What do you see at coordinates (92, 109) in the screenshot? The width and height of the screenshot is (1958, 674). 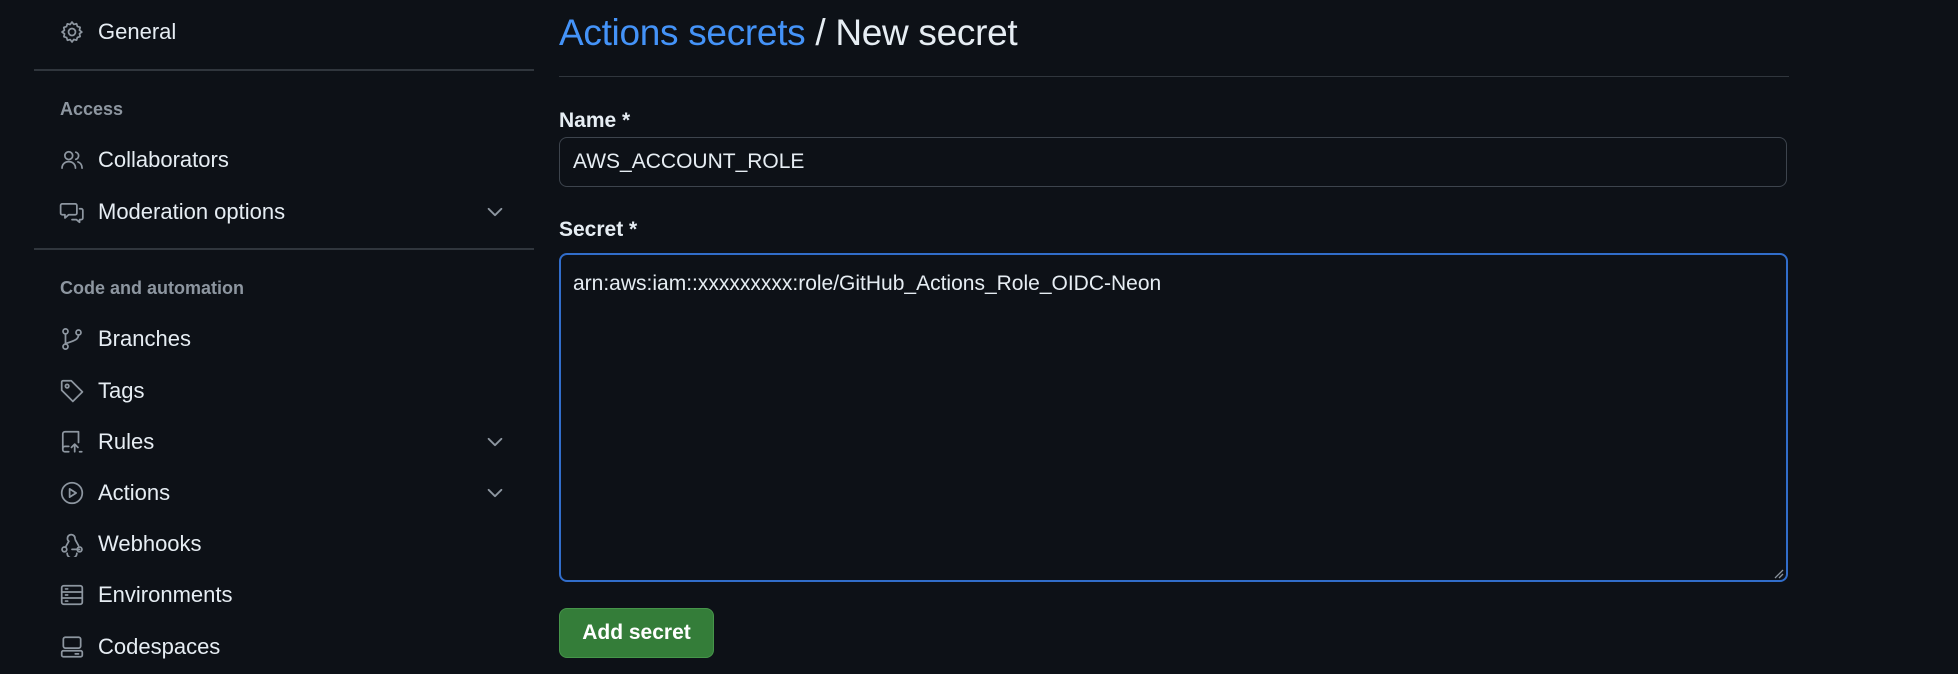 I see `sidebar-section-heading-access: Access` at bounding box center [92, 109].